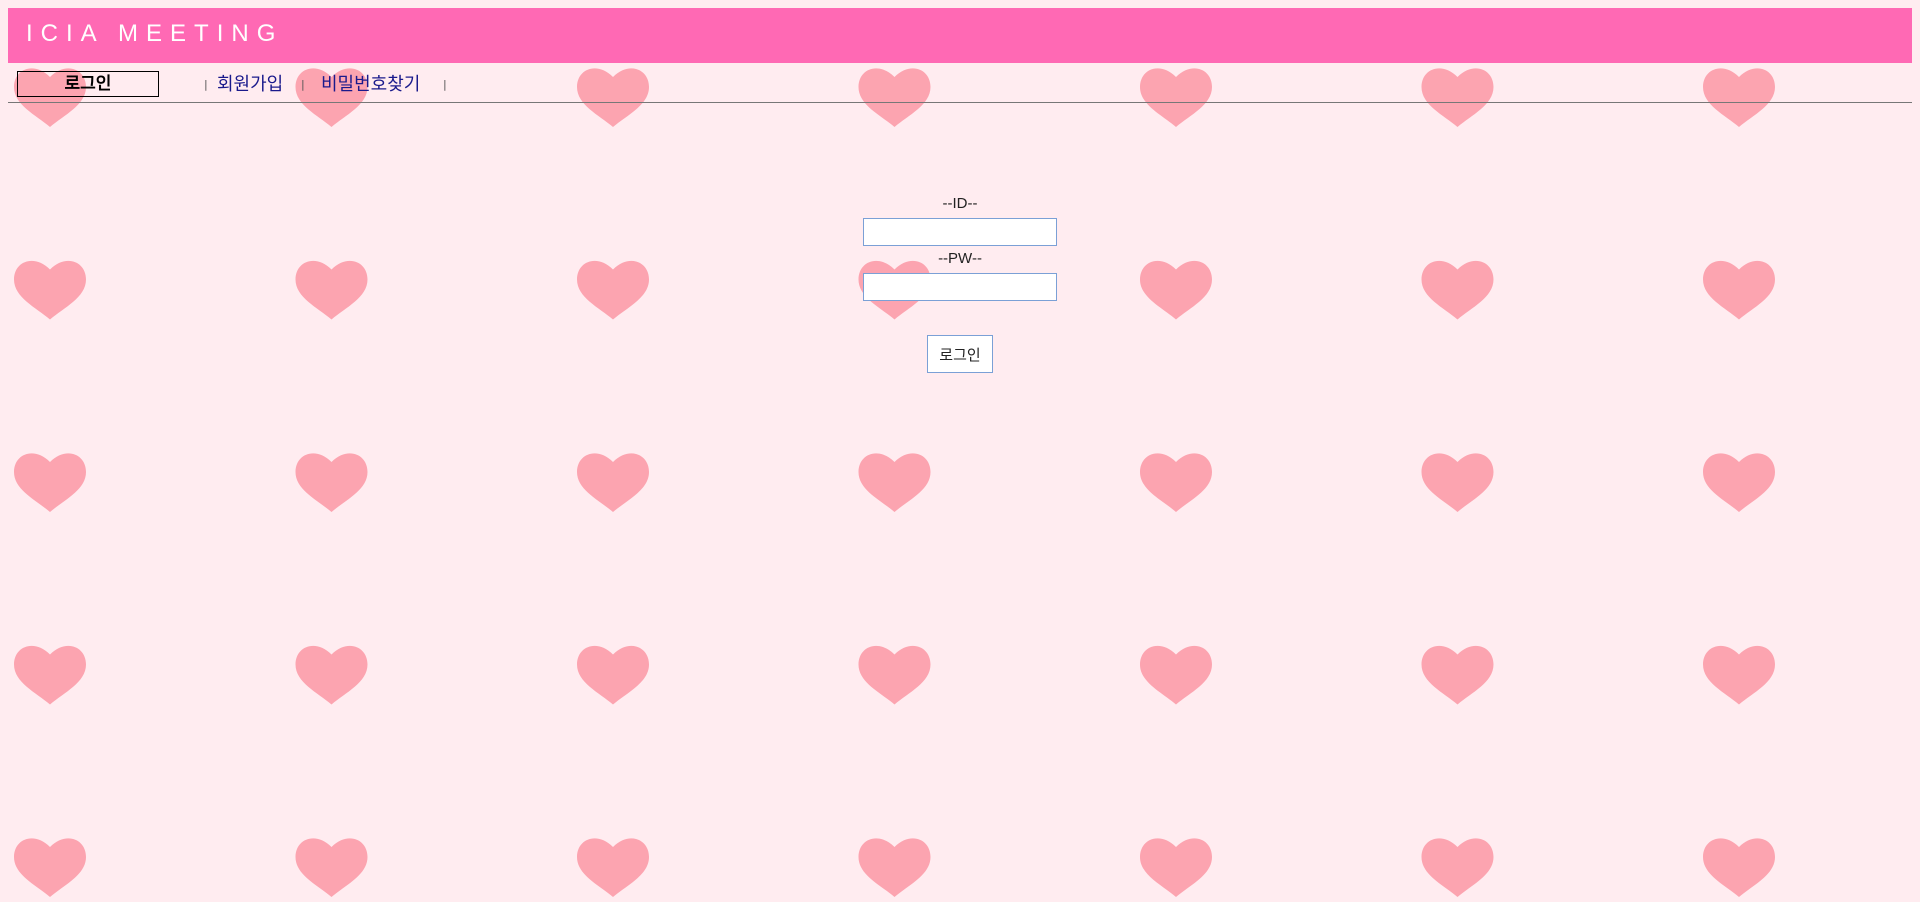  Describe the element at coordinates (370, 83) in the screenshot. I see `nav-find-password-link: 비밀번호찾기` at that location.